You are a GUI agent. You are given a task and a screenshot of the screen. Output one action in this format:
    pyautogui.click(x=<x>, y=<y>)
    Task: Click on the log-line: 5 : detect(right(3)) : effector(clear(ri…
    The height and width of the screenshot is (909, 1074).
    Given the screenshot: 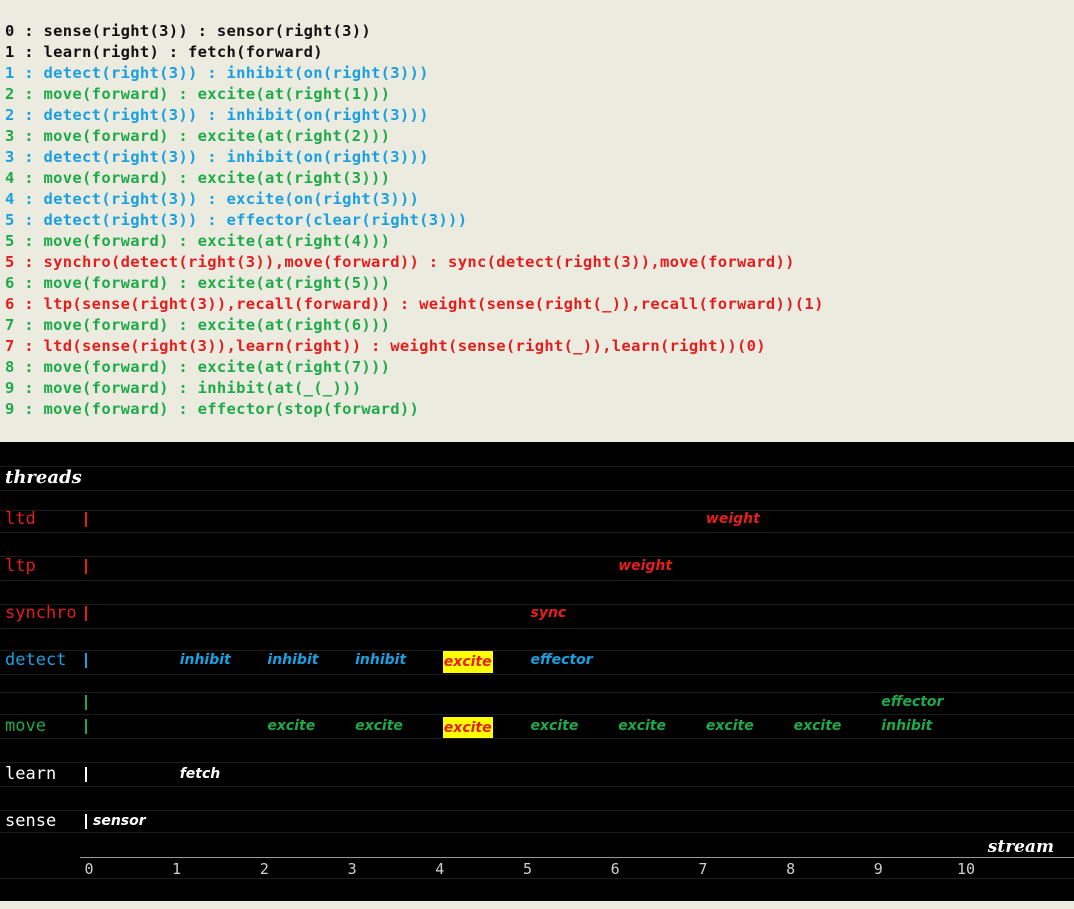 What is the action you would take?
    pyautogui.click(x=236, y=220)
    